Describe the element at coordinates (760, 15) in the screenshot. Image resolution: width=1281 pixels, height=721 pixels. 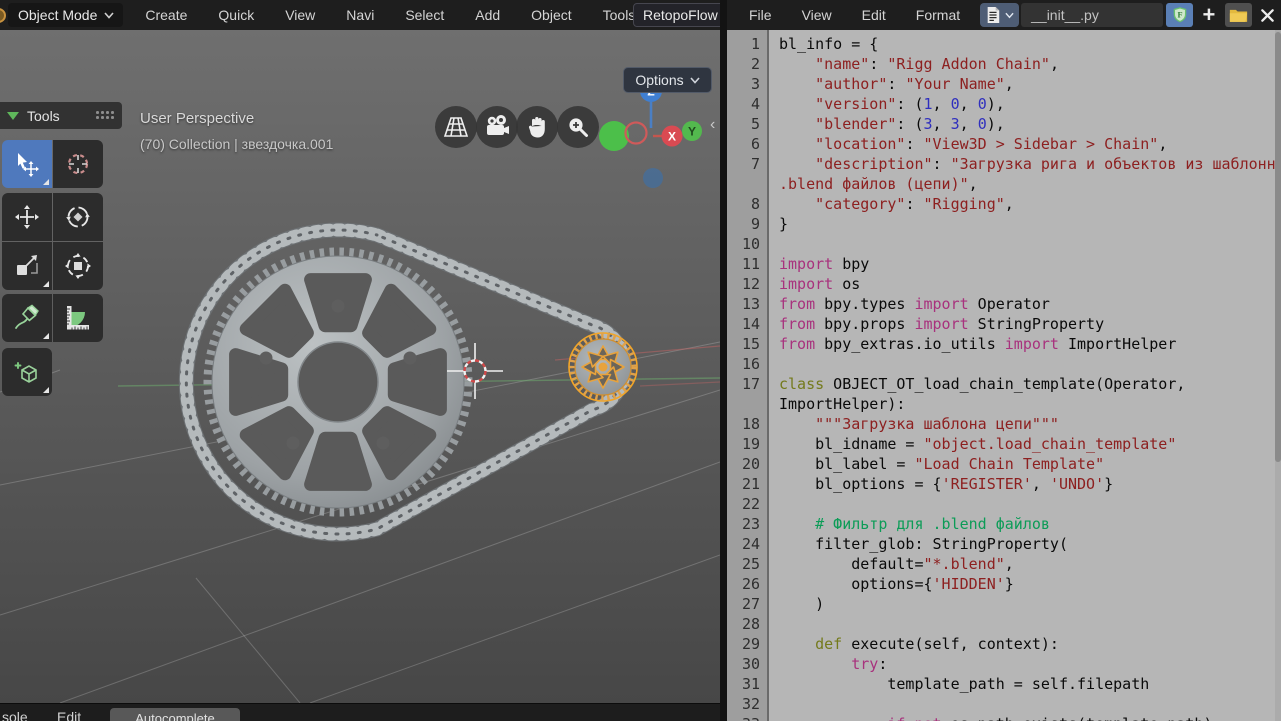
I see `menu-file: File` at that location.